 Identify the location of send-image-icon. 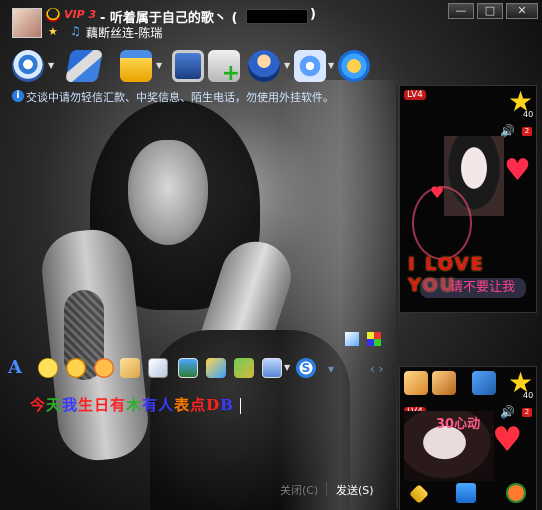
(216, 368).